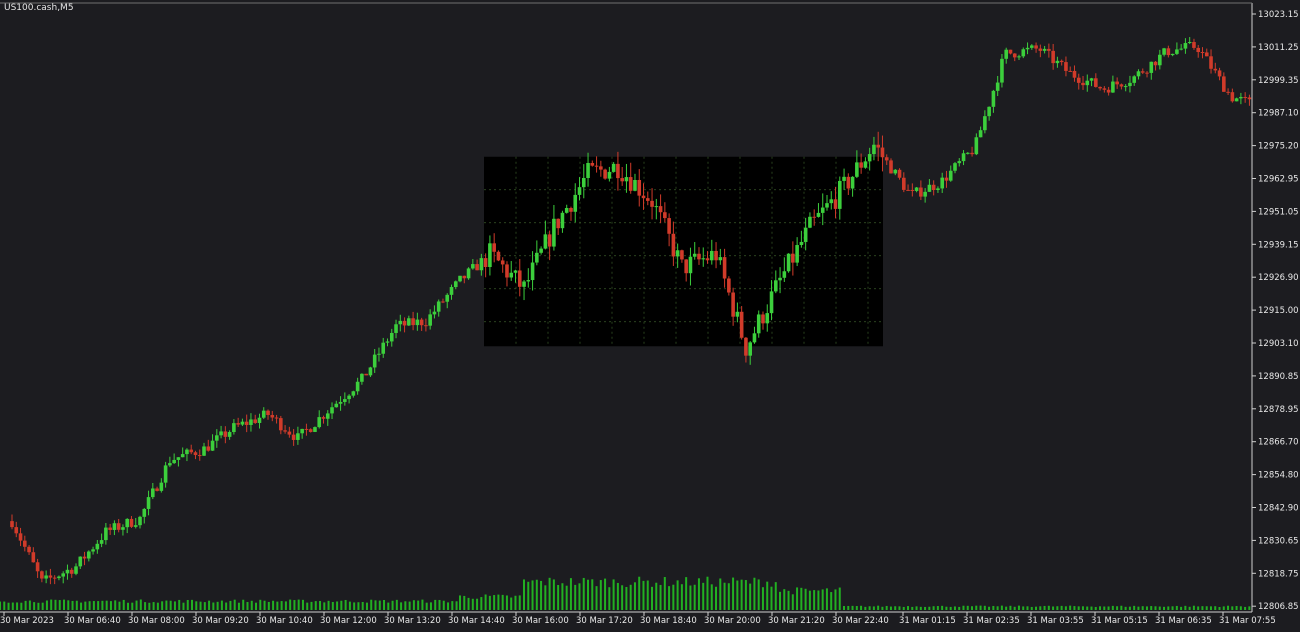  I want to click on y-tick-label: 12903.10, so click(1278, 344).